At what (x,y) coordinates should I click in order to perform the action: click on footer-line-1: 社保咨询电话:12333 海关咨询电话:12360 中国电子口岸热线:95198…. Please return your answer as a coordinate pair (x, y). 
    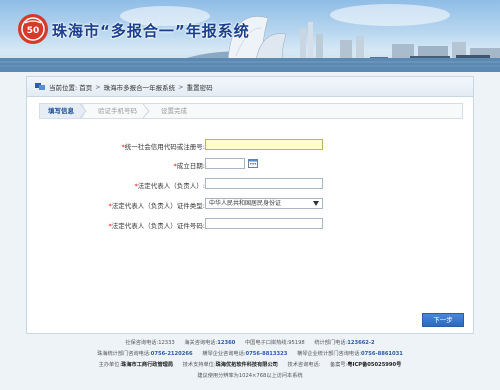
    Looking at the image, I should click on (250, 343).